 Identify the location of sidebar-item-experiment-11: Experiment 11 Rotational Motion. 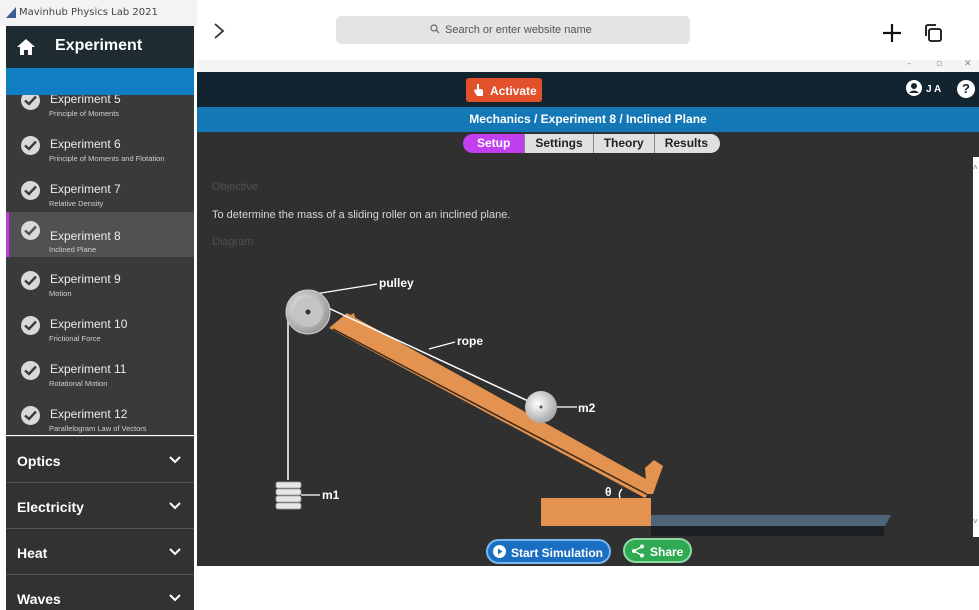
(100, 374).